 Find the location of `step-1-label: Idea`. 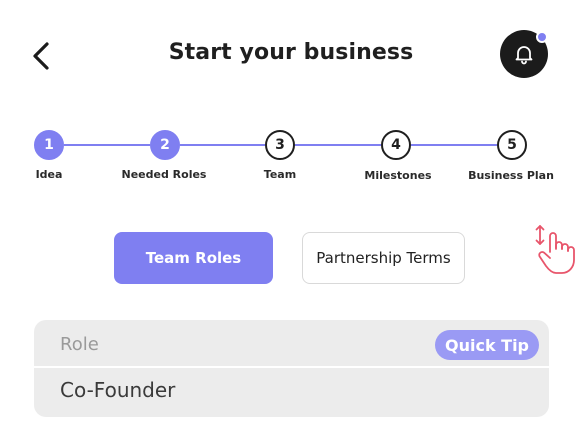

step-1-label: Idea is located at coordinates (49, 174).